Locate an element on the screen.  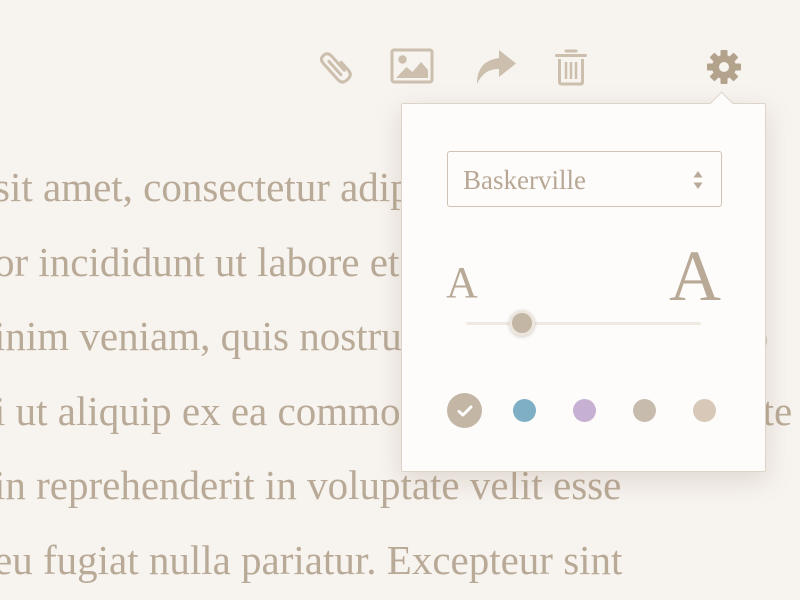
theme-swatch-taupe is located at coordinates (644, 410).